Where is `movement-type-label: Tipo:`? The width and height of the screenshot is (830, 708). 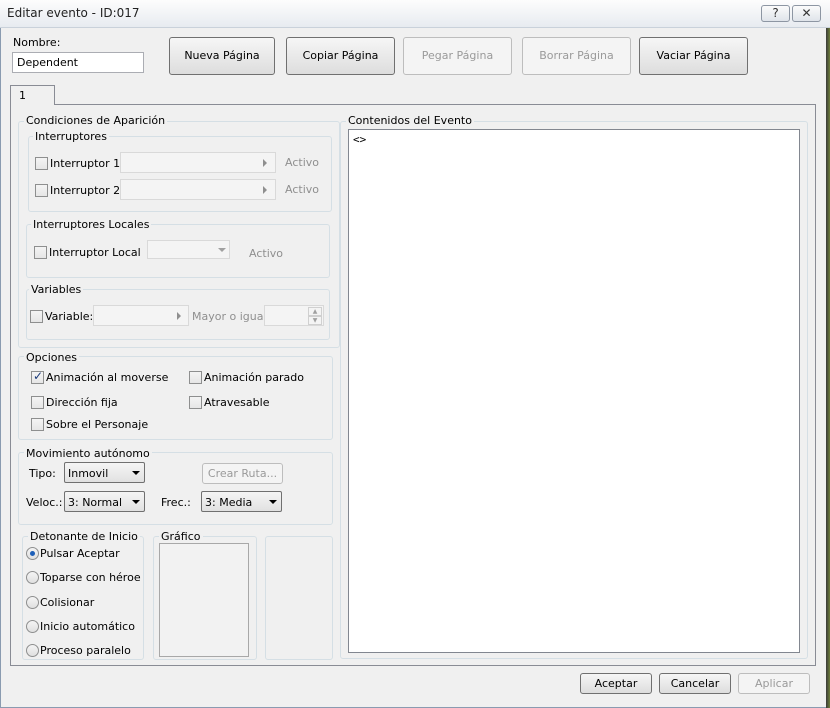
movement-type-label: Tipo: is located at coordinates (42, 473).